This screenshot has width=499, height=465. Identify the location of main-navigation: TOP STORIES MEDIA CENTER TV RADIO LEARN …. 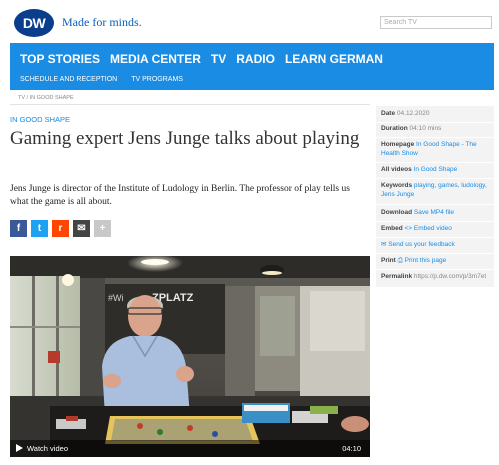
(252, 66).